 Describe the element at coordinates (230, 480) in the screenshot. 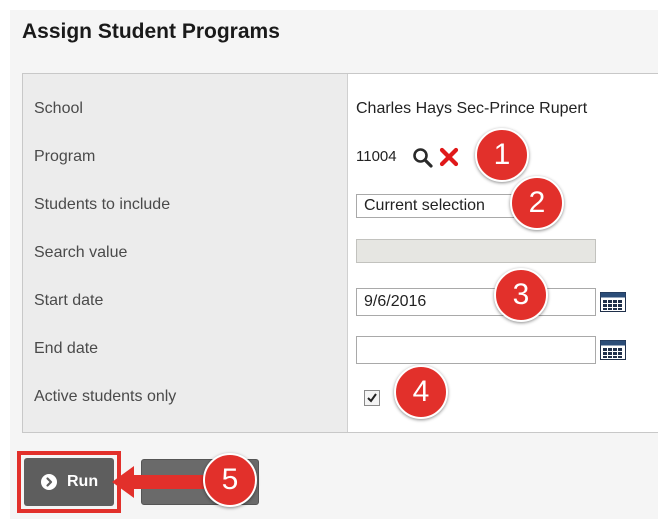

I see `callout-5: 5` at that location.